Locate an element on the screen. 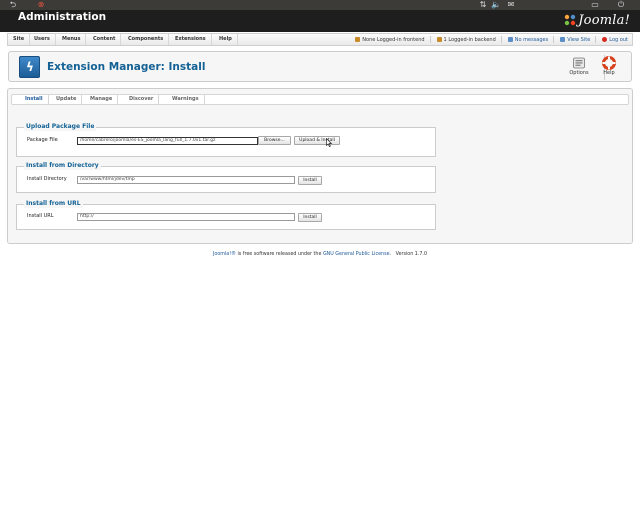 The height and width of the screenshot is (512, 640). messages-icon is located at coordinates (510, 39).